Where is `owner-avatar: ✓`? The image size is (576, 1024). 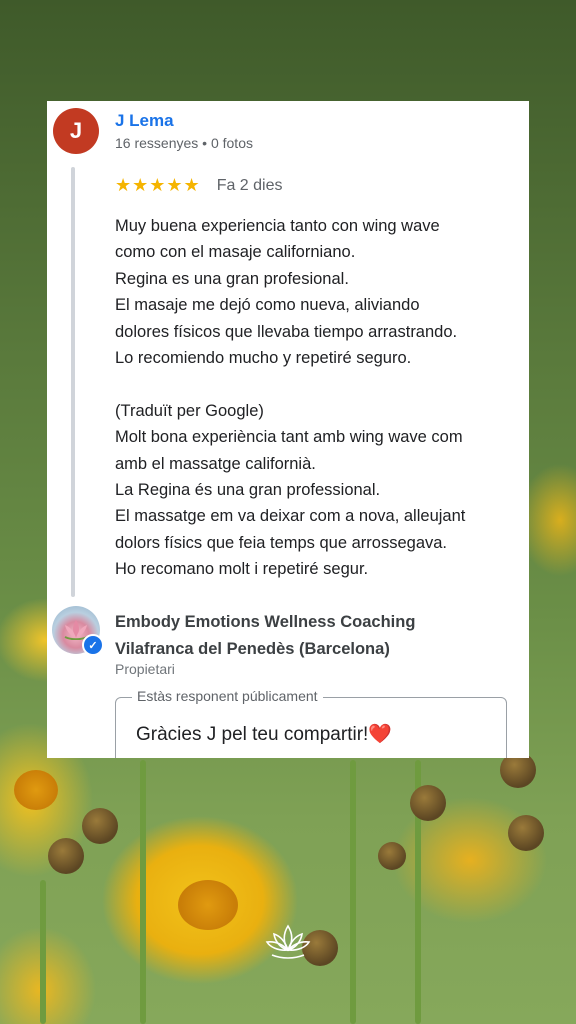 owner-avatar: ✓ is located at coordinates (78, 631).